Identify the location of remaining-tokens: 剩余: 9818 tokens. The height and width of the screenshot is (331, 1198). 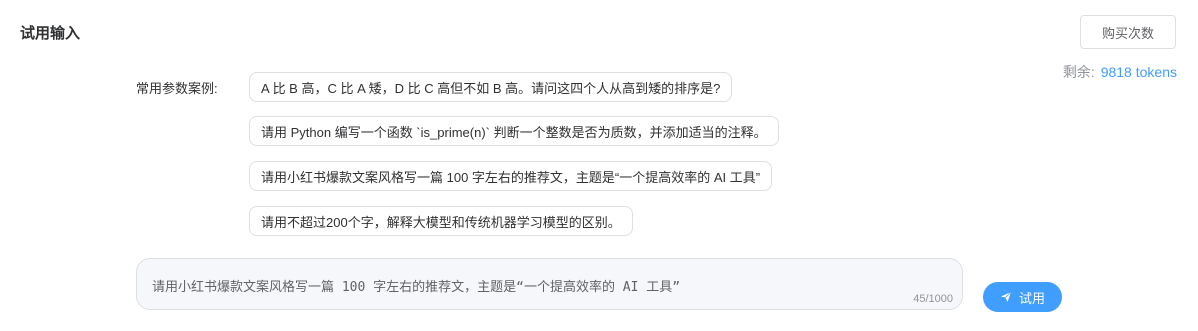
(1120, 72).